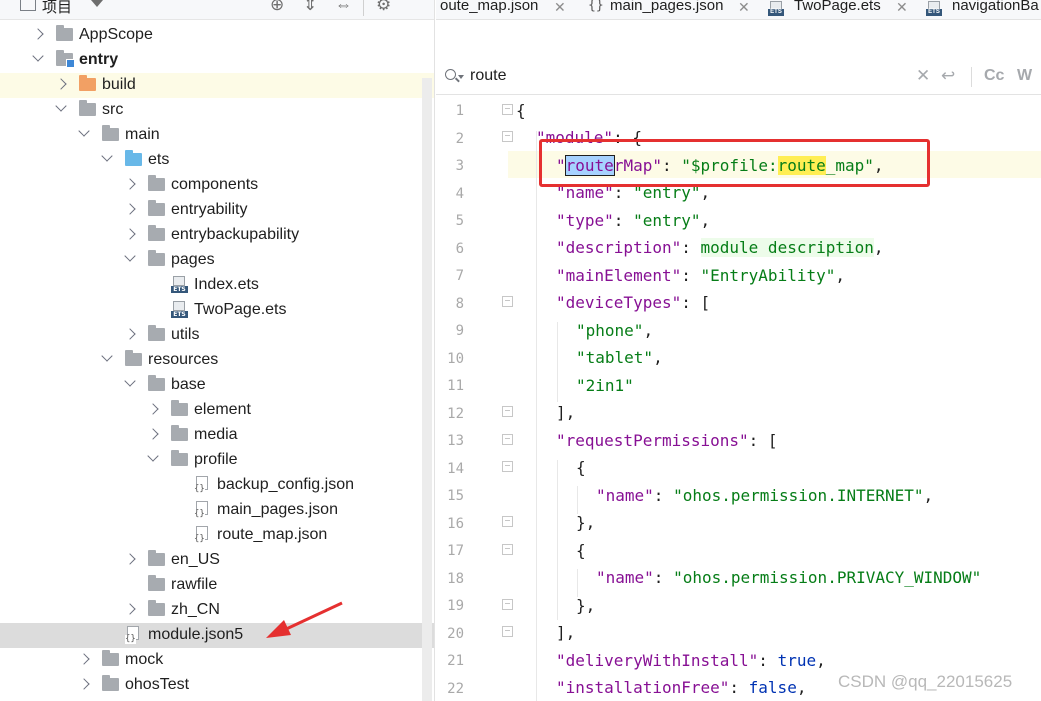  What do you see at coordinates (217, 335) in the screenshot?
I see `tree-item-utils: utils` at bounding box center [217, 335].